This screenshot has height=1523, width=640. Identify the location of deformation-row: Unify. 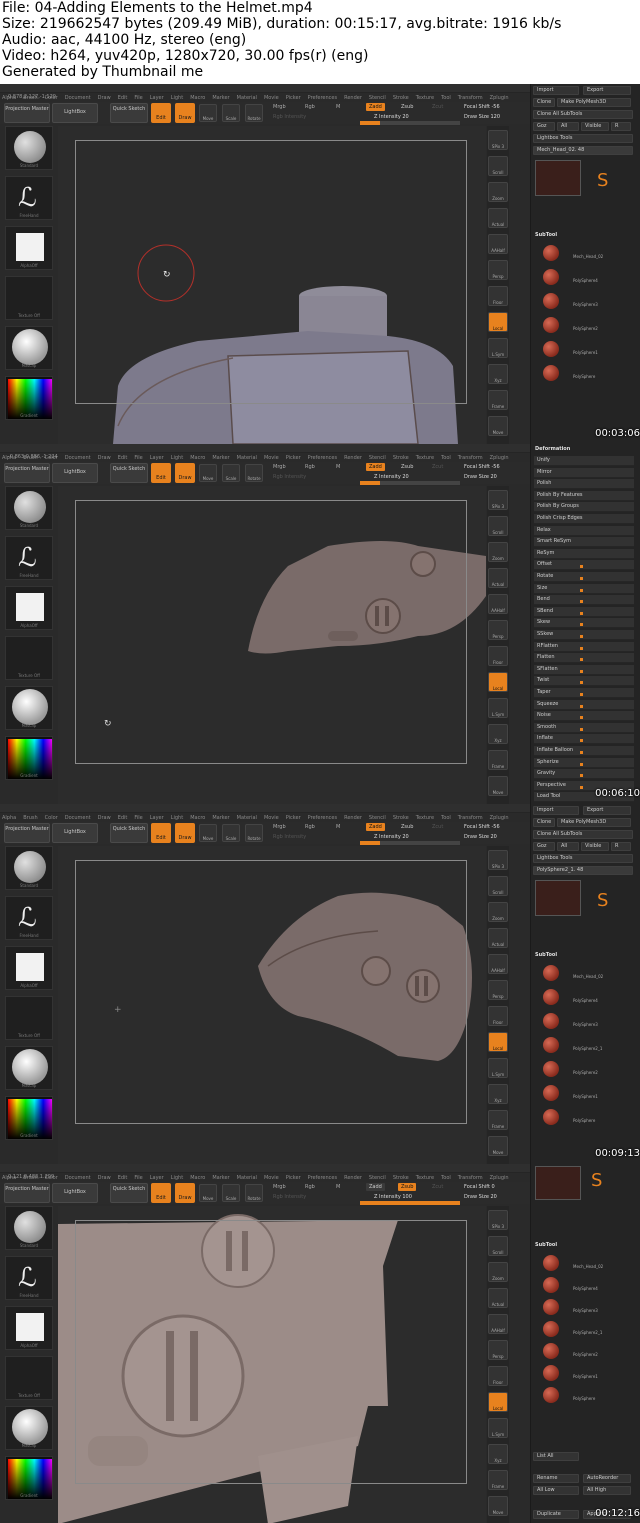
(584, 461).